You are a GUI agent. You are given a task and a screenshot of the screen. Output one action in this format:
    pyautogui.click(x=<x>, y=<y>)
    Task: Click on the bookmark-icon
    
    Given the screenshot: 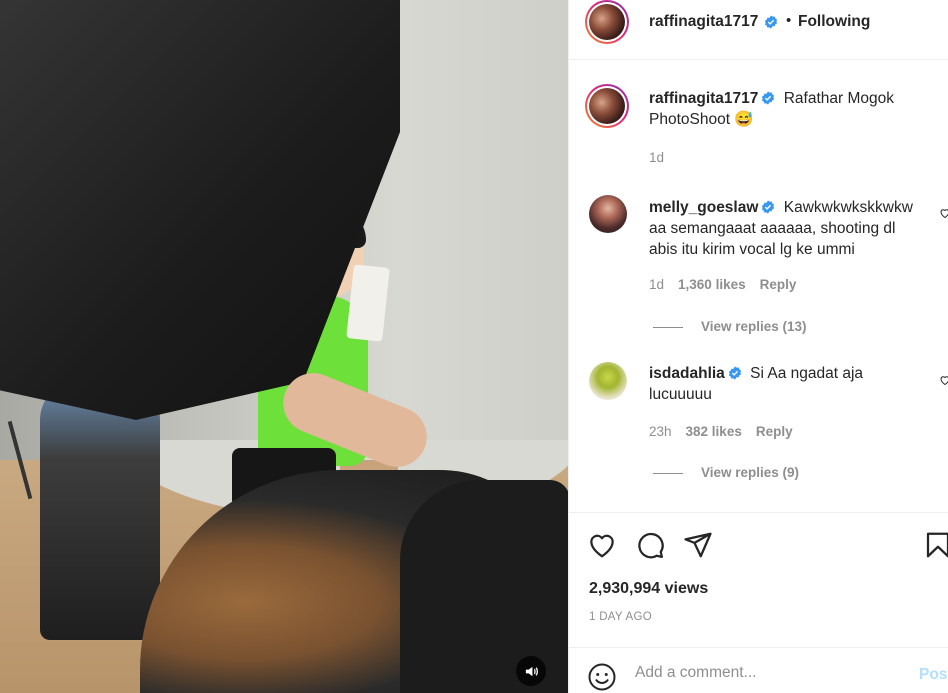 What is the action you would take?
    pyautogui.click(x=935, y=545)
    